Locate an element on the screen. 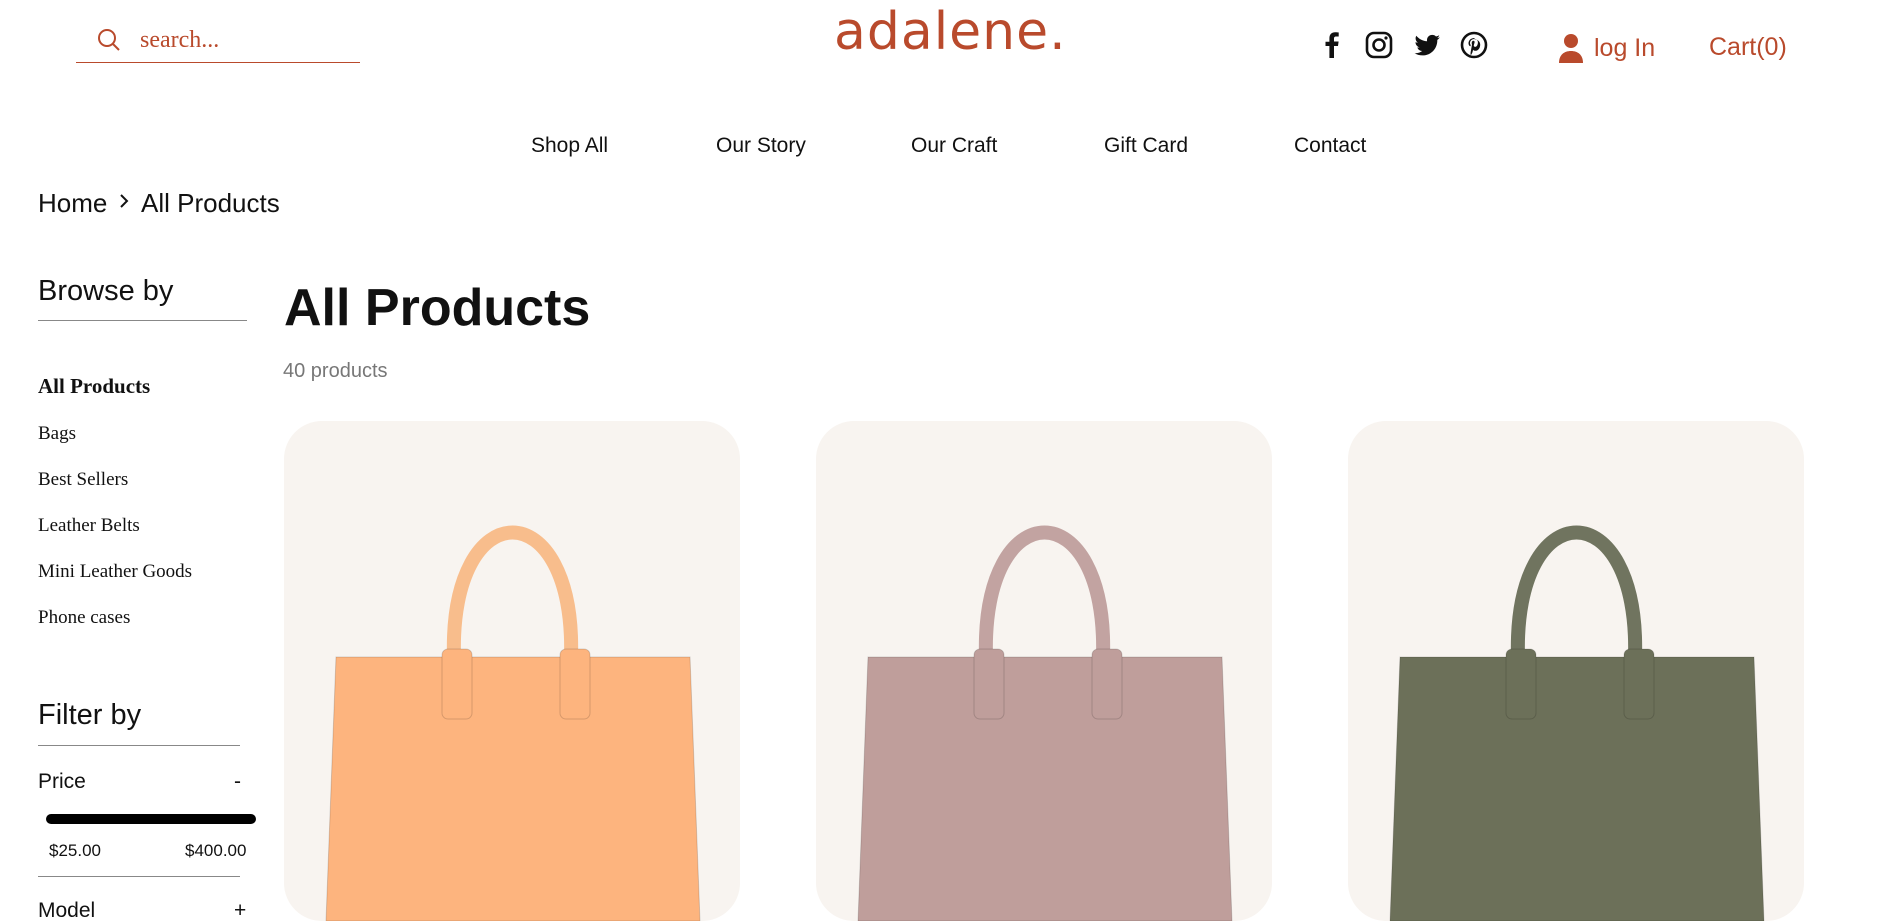 The width and height of the screenshot is (1900, 923). category-leather-belts: Leather Belts is located at coordinates (89, 526).